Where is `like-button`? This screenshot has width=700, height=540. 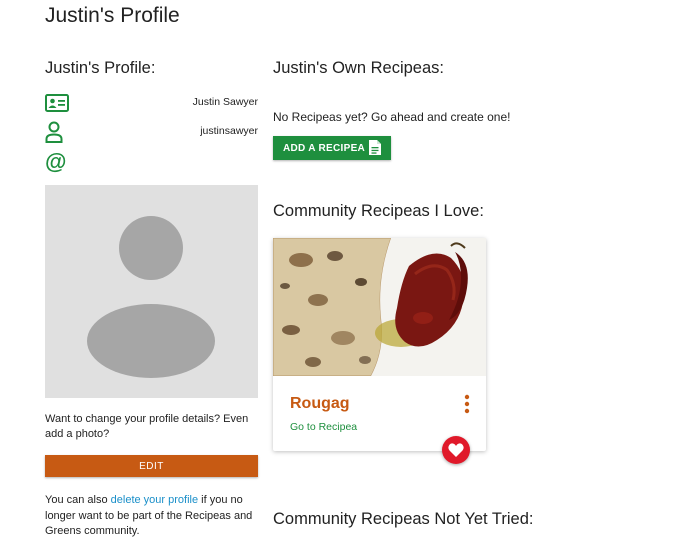 like-button is located at coordinates (456, 450).